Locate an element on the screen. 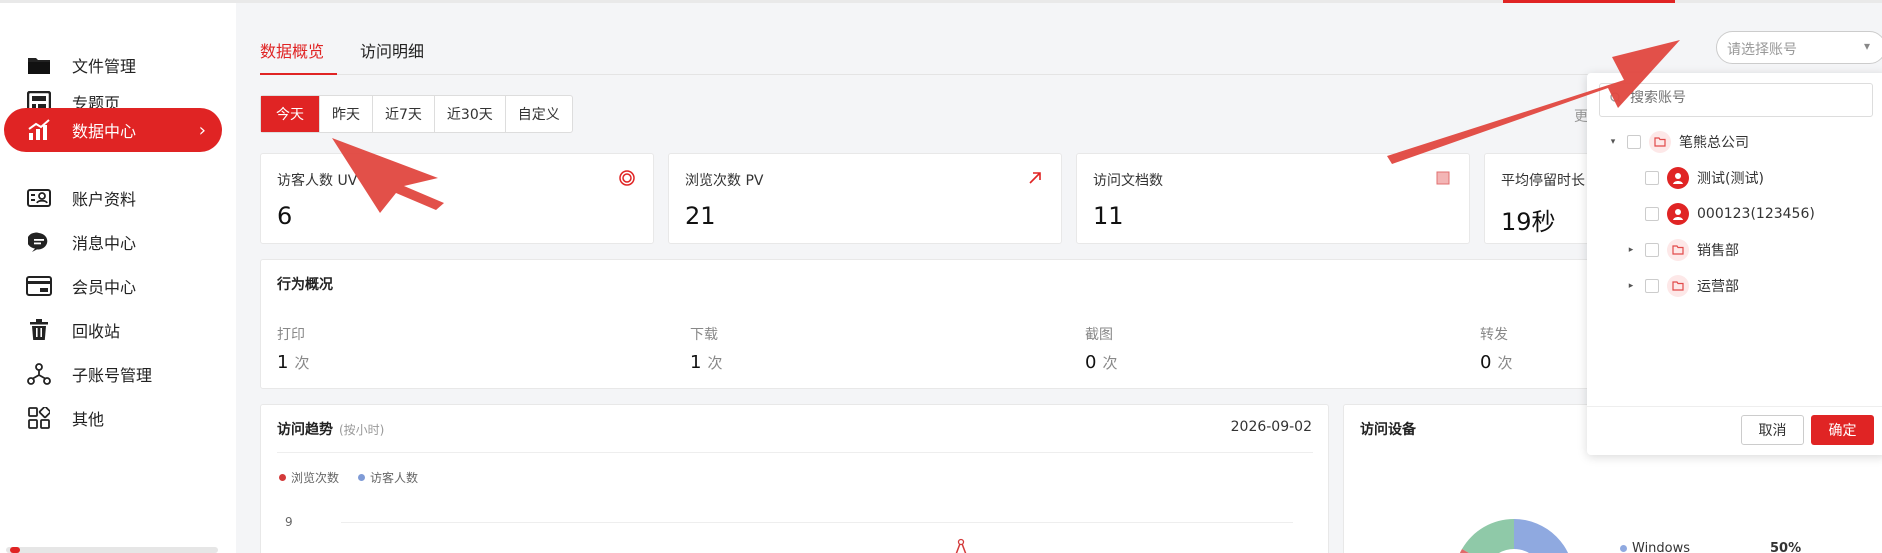 This screenshot has height=553, width=1882. id-card-icon is located at coordinates (39, 198).